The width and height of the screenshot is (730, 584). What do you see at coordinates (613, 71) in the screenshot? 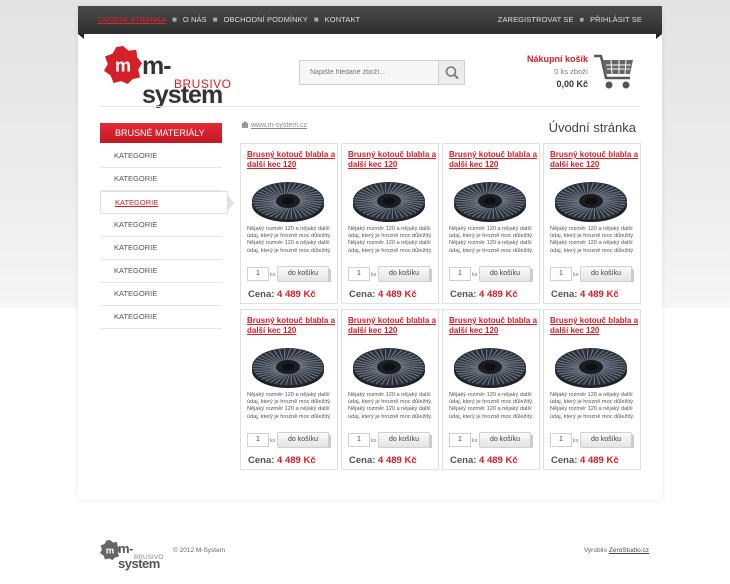
I see `shopping-cart-icon` at bounding box center [613, 71].